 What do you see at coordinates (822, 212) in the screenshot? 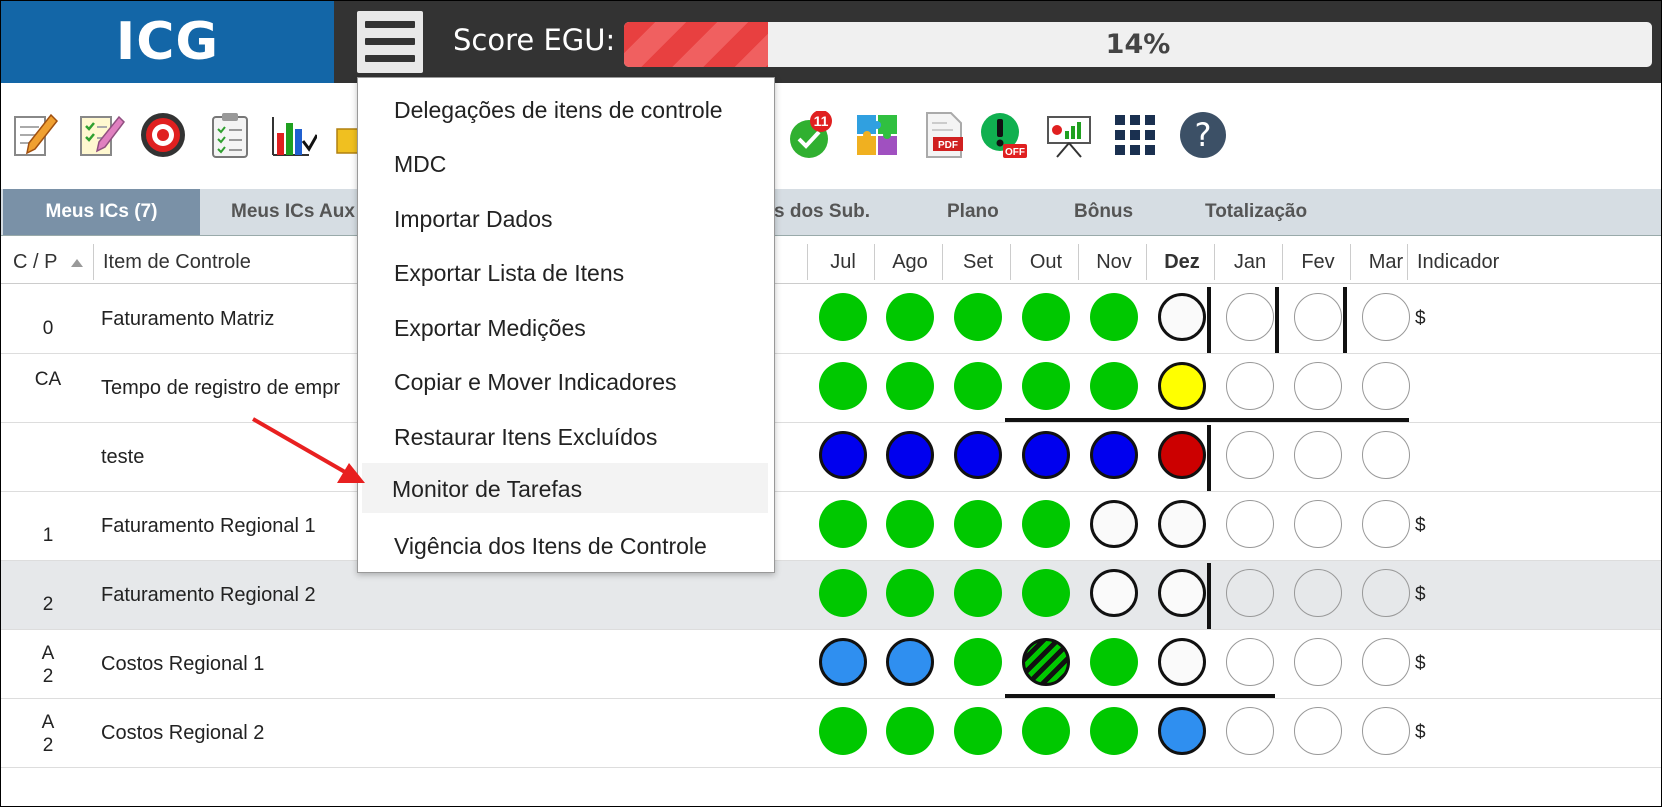
I see `tab-subordinados: s dos Sub.` at bounding box center [822, 212].